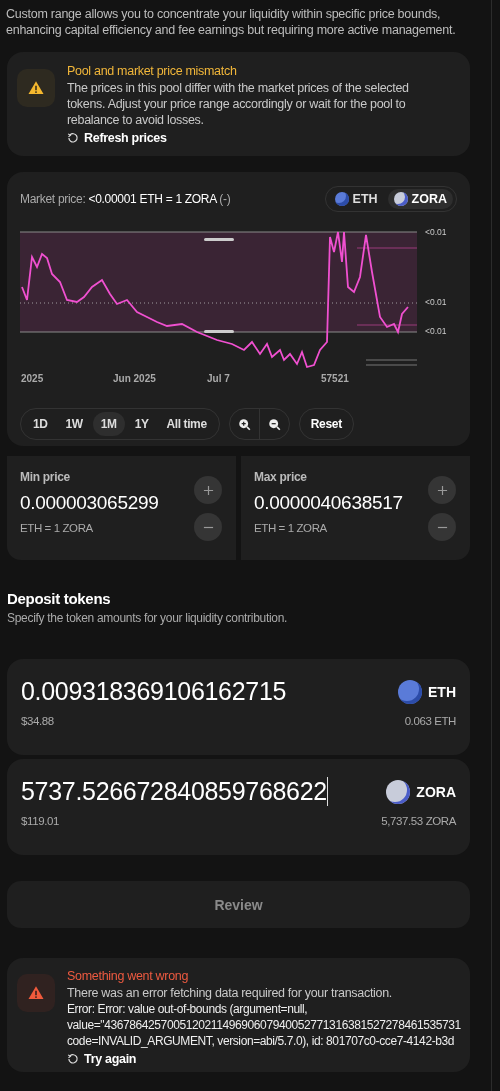 This screenshot has height=1091, width=500. I want to click on error-icon, so click(36, 993).